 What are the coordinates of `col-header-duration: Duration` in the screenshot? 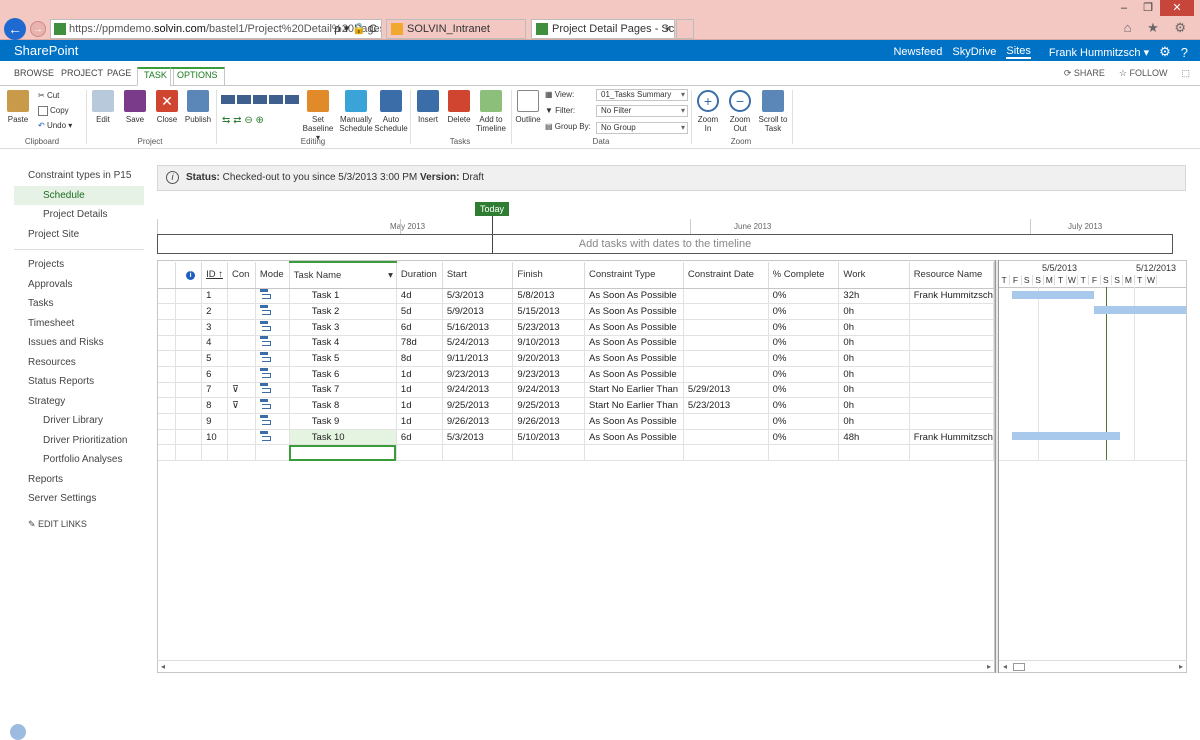 It's located at (419, 275).